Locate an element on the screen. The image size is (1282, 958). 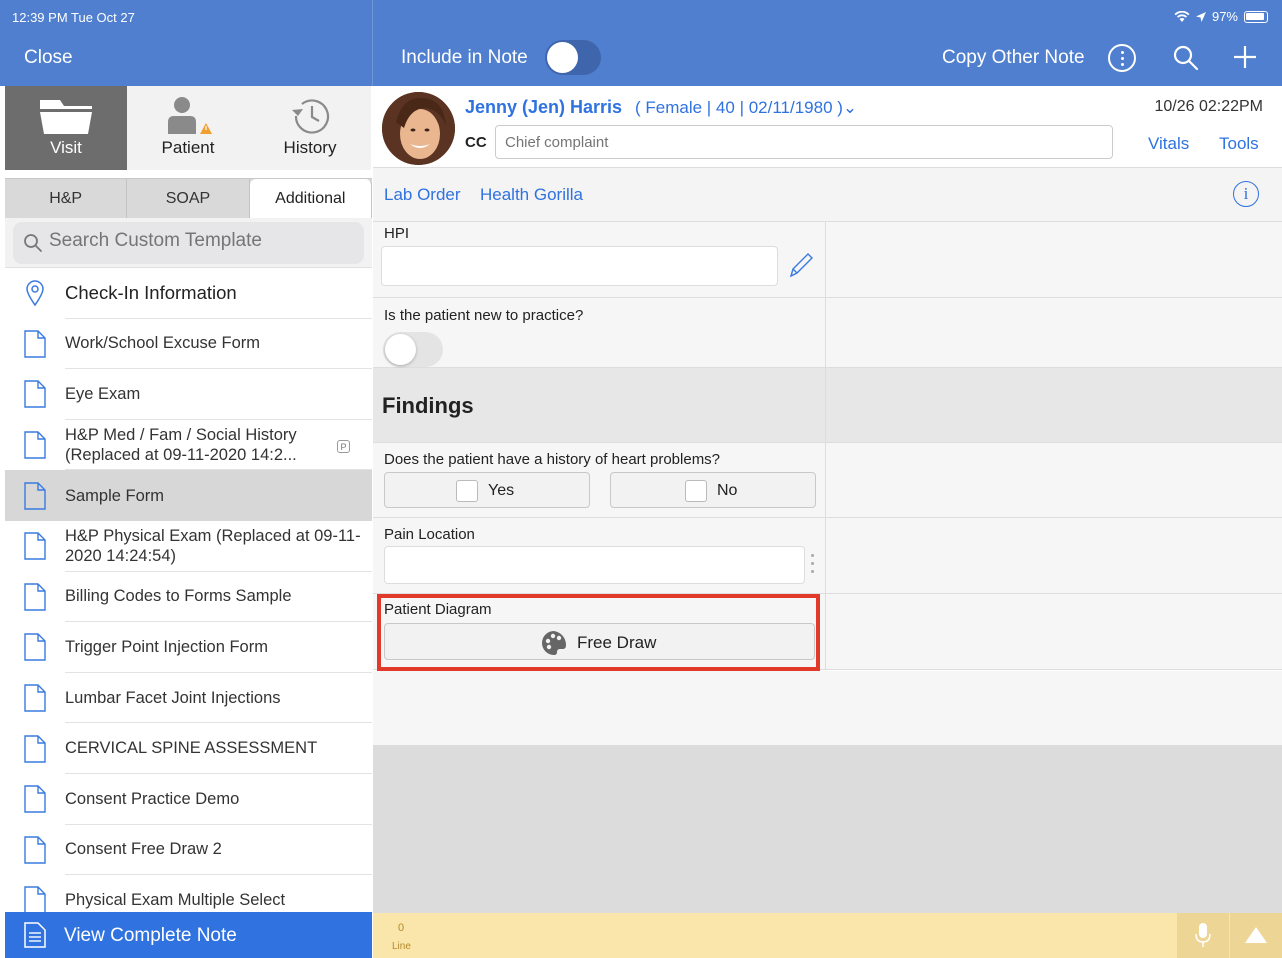
copy-other-note-button: Copy Other Note is located at coordinates (1013, 58).